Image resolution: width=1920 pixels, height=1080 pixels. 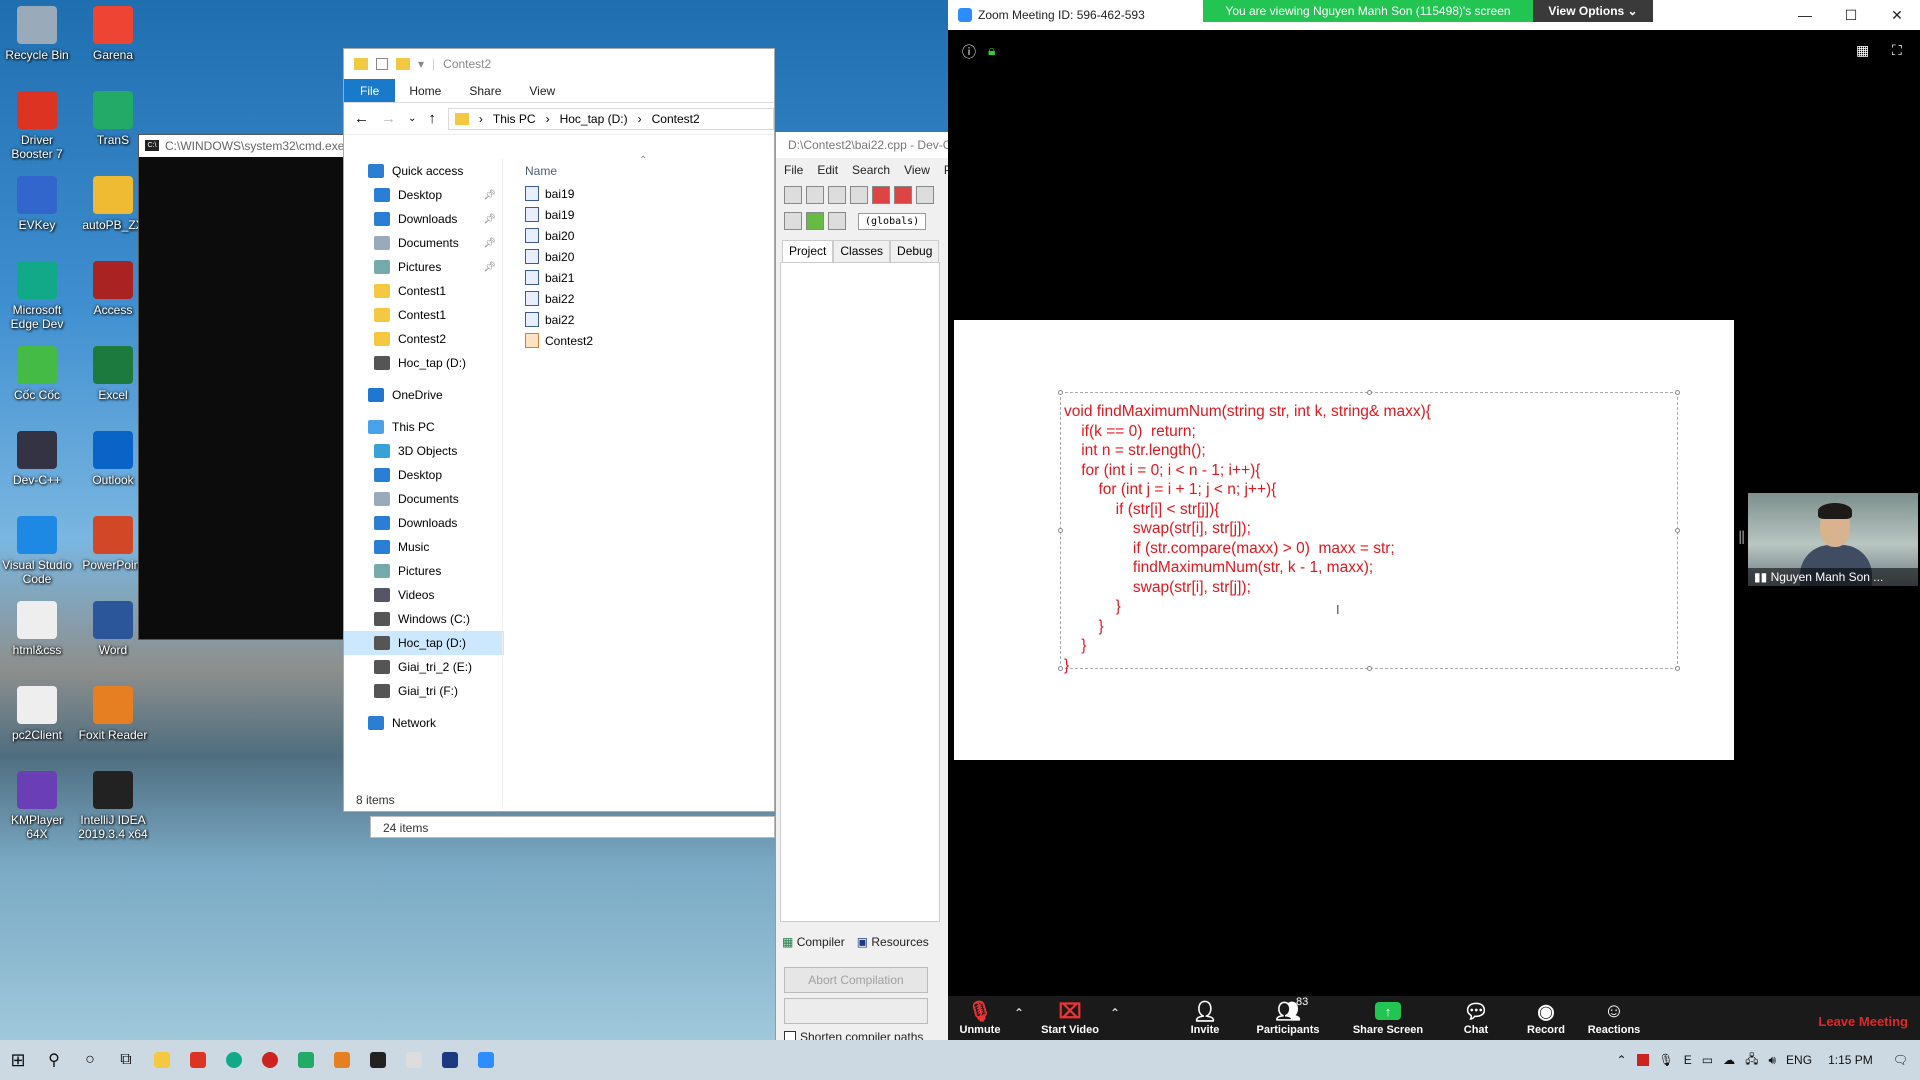 What do you see at coordinates (903, 195) in the screenshot?
I see `close-all-icon` at bounding box center [903, 195].